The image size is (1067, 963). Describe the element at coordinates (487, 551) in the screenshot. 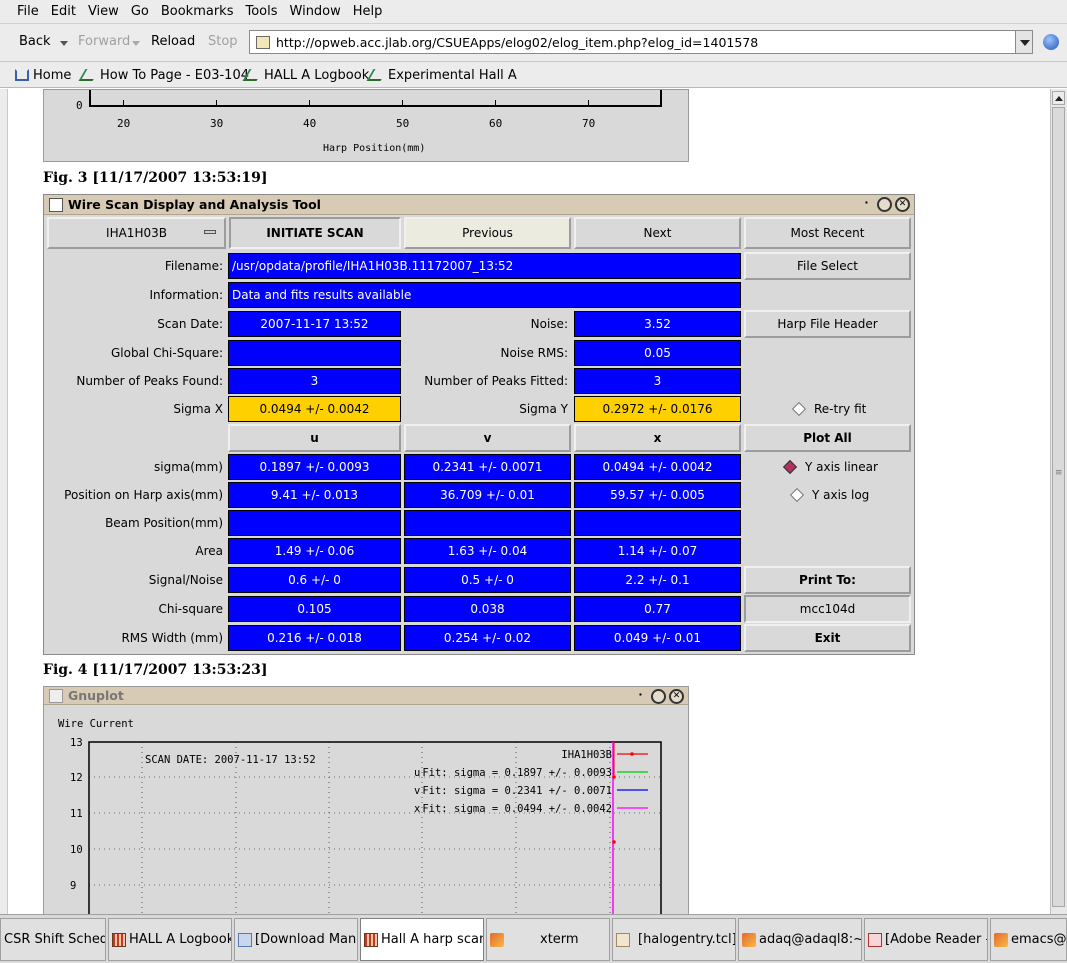

I see `cell-area-v: 1.63 +/- 0.04` at that location.